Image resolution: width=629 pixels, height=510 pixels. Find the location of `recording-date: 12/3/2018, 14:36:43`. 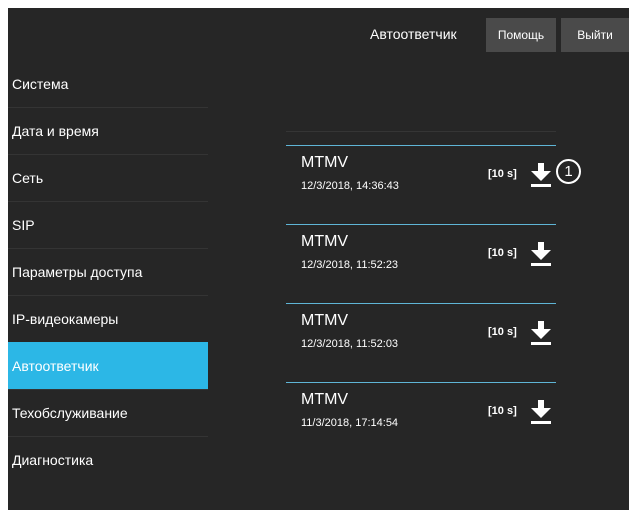

recording-date: 12/3/2018, 14:36:43 is located at coordinates (350, 186).